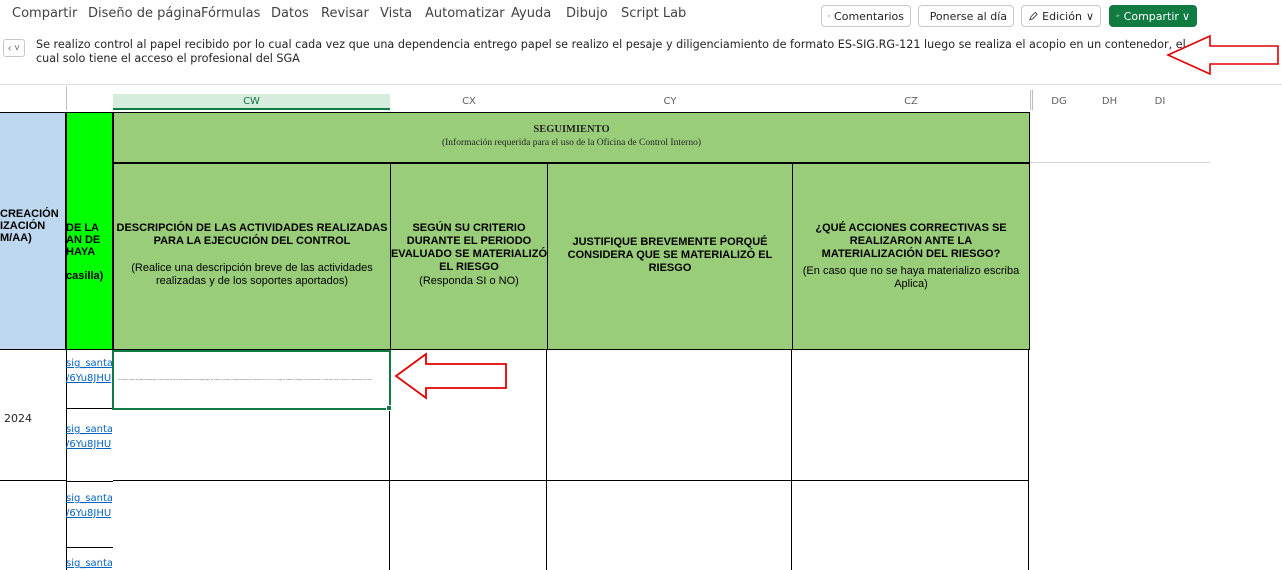 Image resolution: width=1282 pixels, height=570 pixels. Describe the element at coordinates (1222, 55) in the screenshot. I see `red-arrow-annotation-top` at that location.